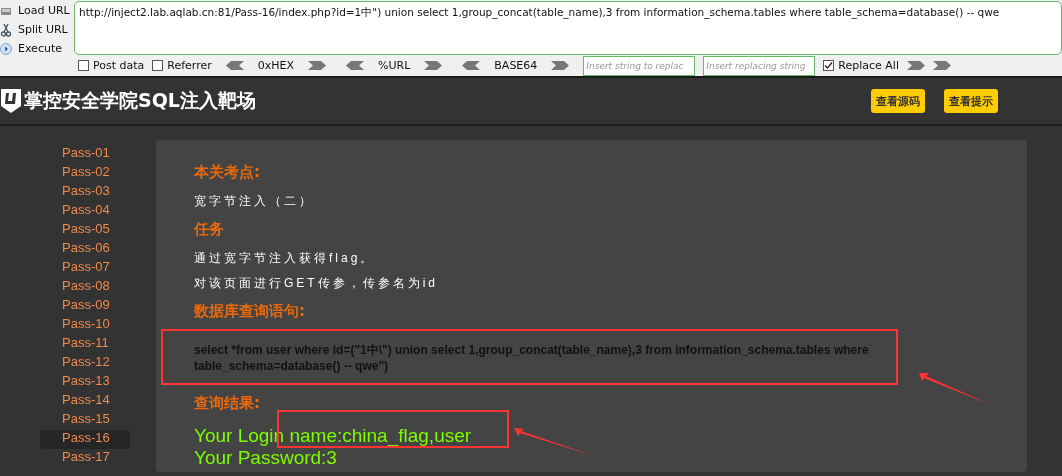 The height and width of the screenshot is (476, 1062). Describe the element at coordinates (85, 268) in the screenshot. I see `level-link: Pass-07` at that location.